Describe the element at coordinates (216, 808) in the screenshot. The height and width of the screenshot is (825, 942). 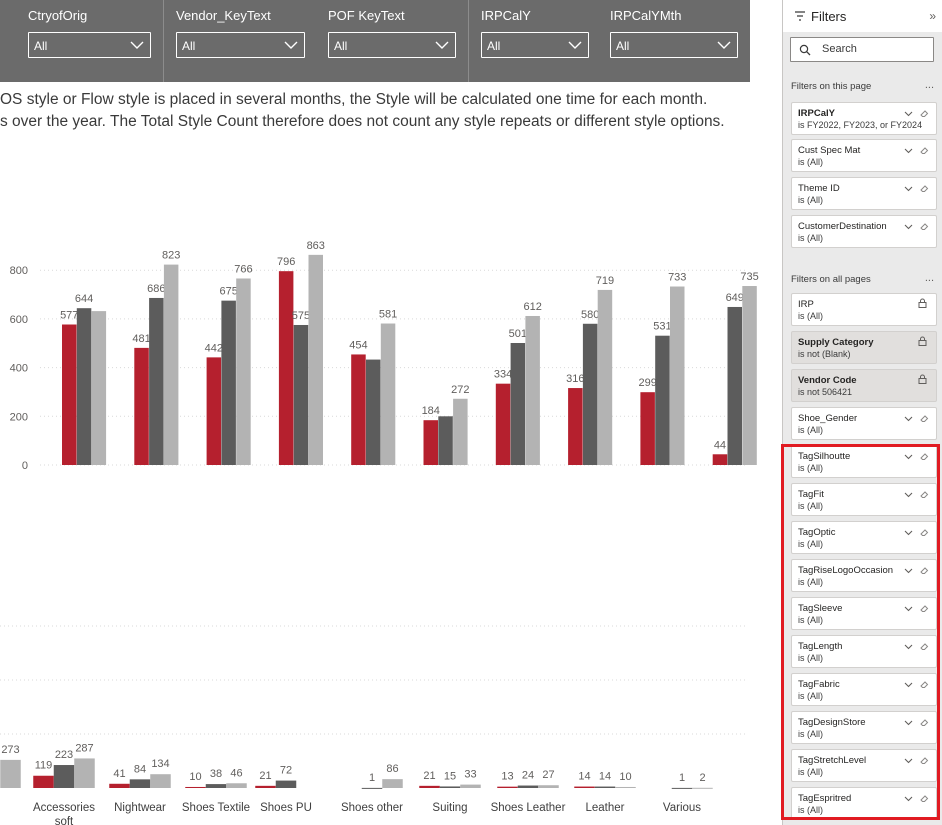
I see `x-axis-category-label: Shoes Textile` at that location.